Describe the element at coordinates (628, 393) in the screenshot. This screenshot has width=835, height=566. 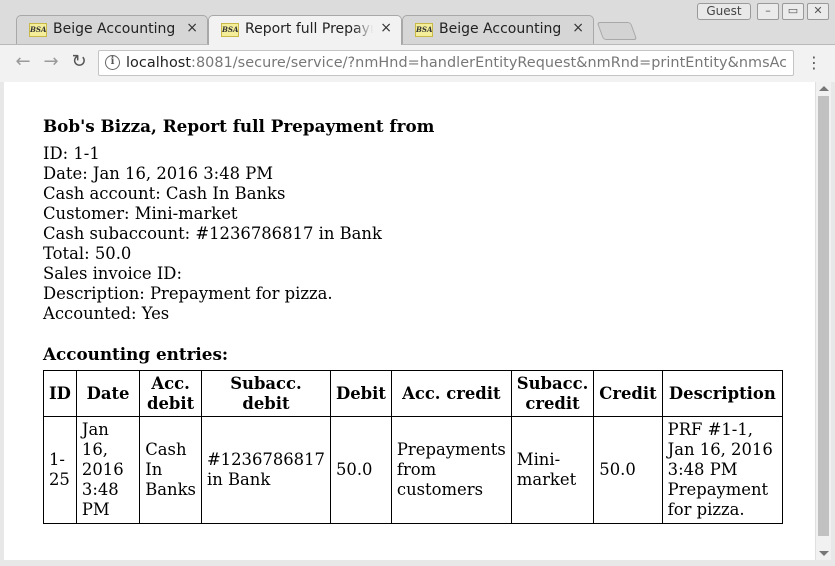
I see `column-header-credit: Credit` at that location.